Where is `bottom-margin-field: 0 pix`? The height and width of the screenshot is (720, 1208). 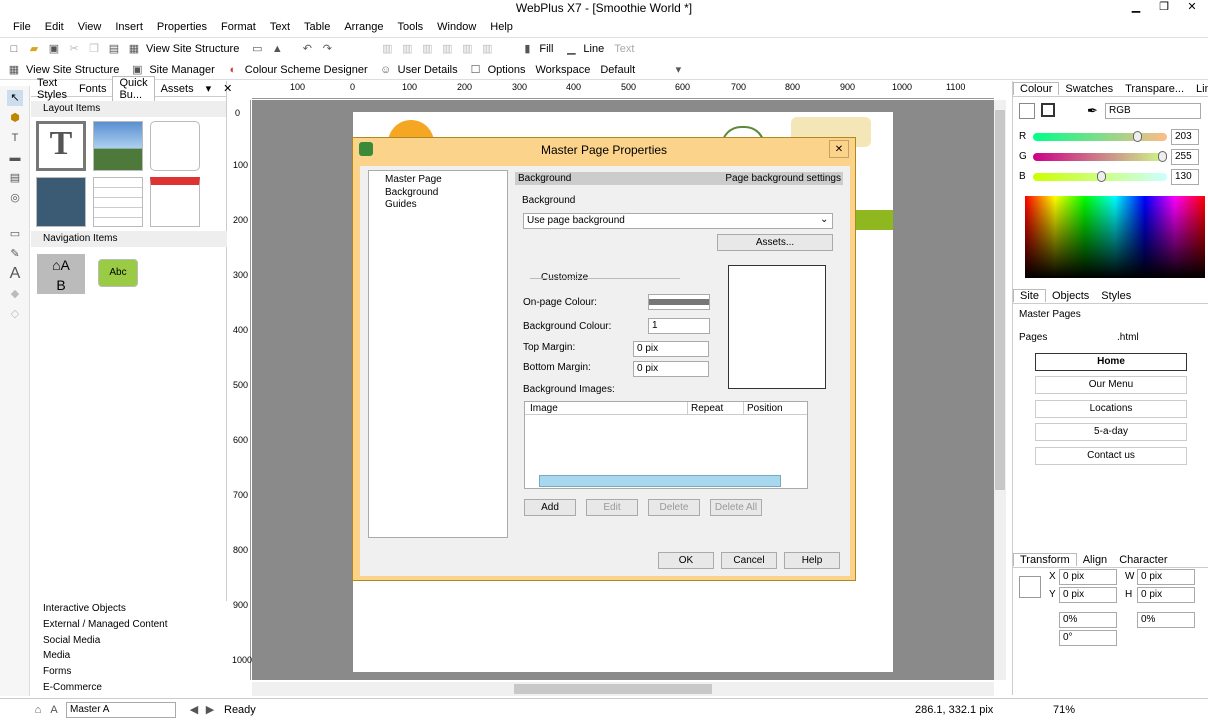 bottom-margin-field: 0 pix is located at coordinates (671, 369).